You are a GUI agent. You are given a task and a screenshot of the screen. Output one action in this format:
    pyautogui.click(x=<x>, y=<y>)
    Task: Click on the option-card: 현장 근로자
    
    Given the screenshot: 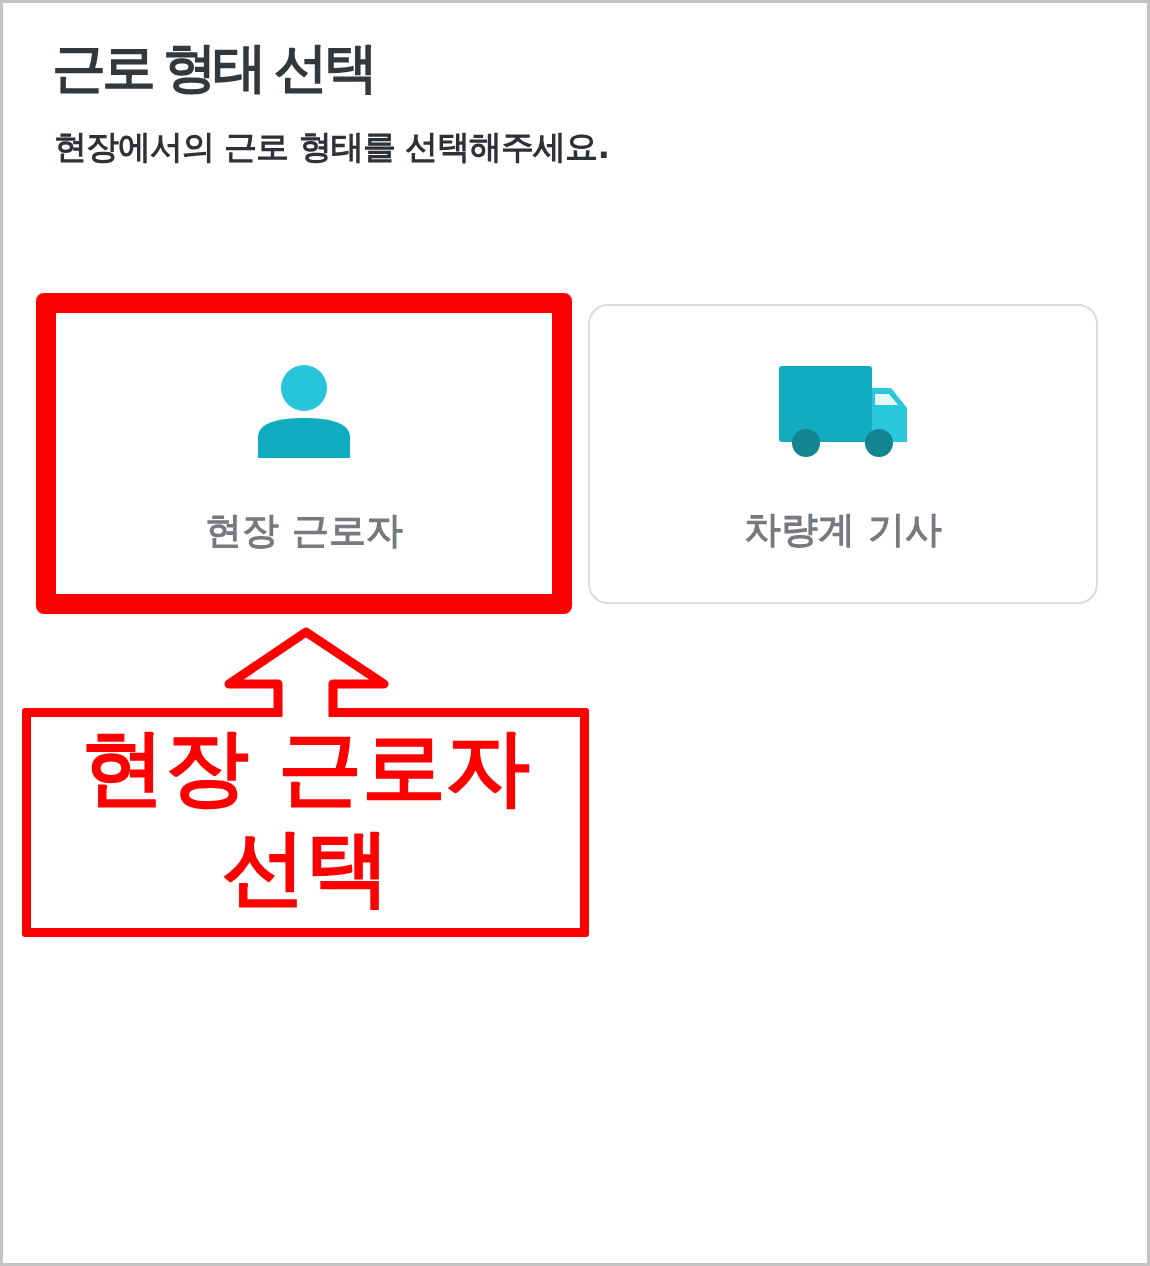 What is the action you would take?
    pyautogui.click(x=304, y=453)
    